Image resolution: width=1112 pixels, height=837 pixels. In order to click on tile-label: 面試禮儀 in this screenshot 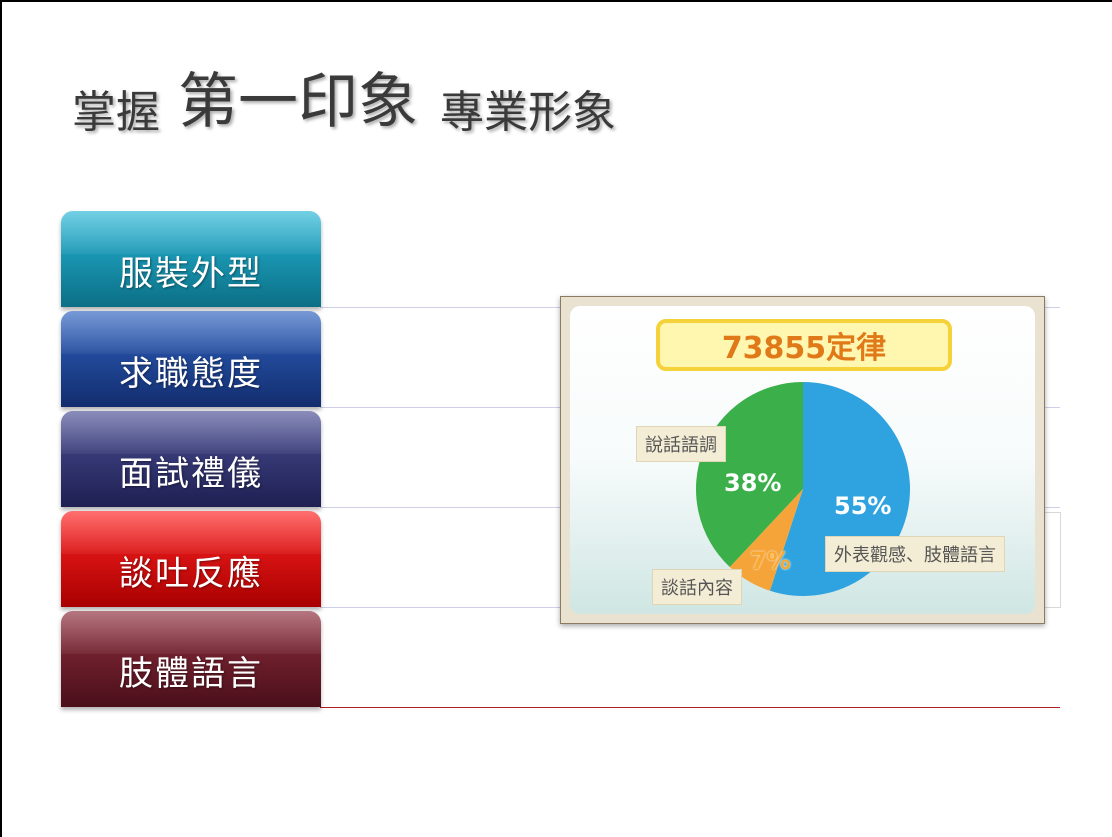, I will do `click(191, 474)`.